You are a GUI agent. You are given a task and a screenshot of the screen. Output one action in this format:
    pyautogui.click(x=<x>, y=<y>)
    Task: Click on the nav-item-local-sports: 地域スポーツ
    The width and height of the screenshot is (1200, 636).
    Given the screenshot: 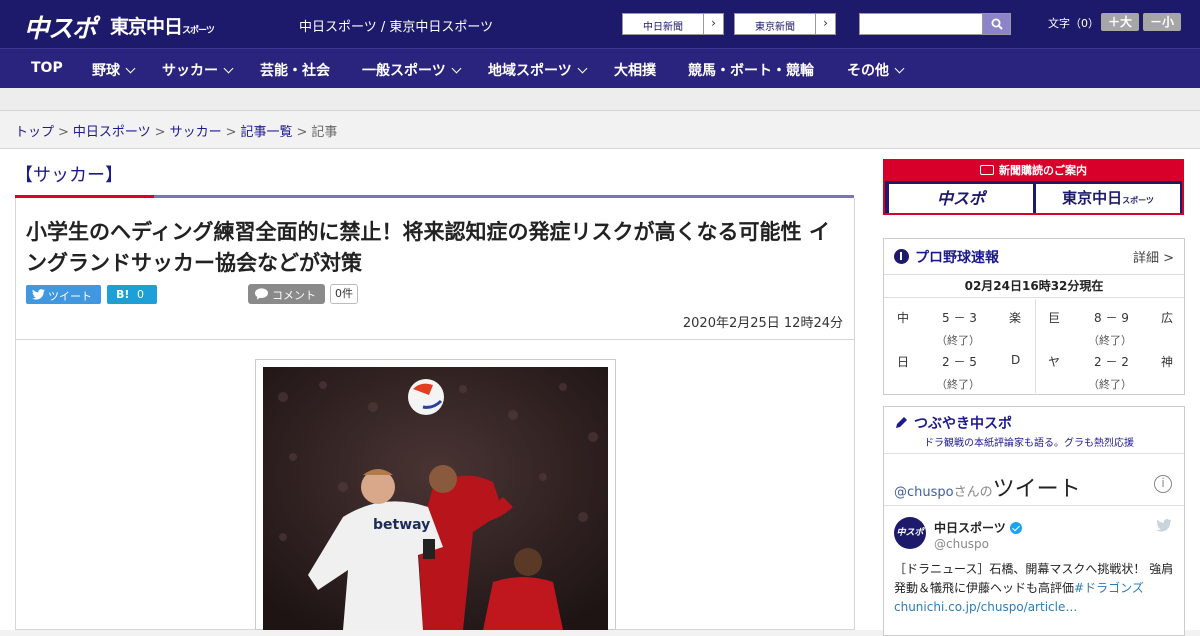 What is the action you would take?
    pyautogui.click(x=538, y=70)
    